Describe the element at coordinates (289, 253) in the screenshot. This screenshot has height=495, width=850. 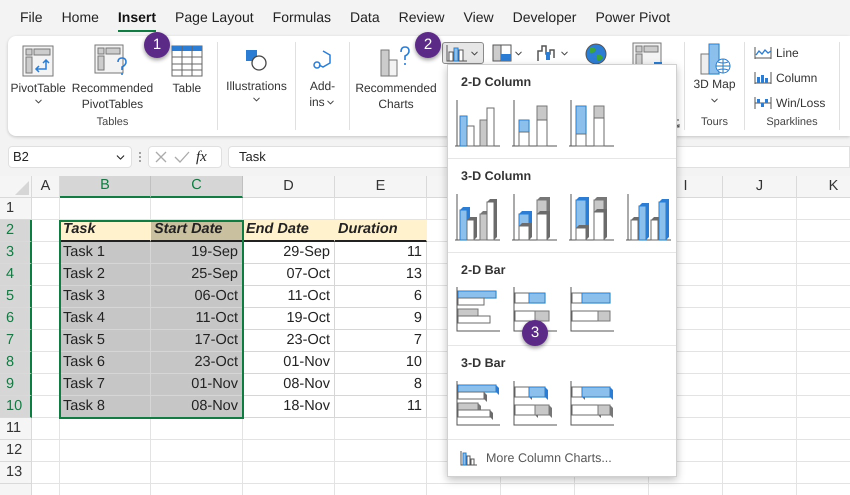
I see `table-cell: 29-Sep` at that location.